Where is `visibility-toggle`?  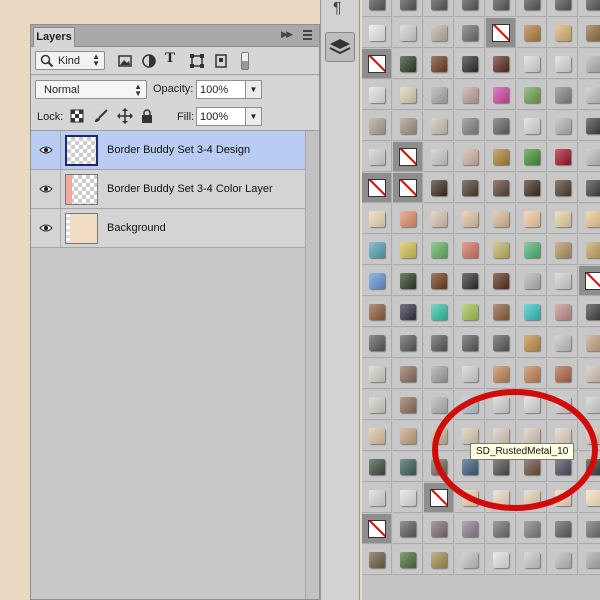
visibility-toggle is located at coordinates (46, 189).